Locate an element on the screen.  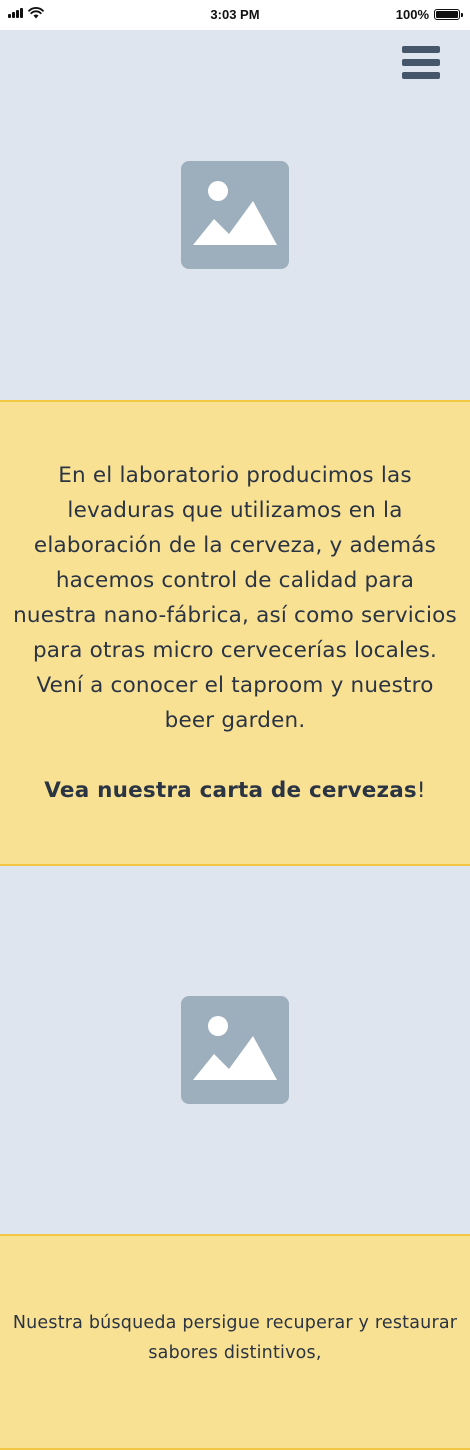
battery-icon is located at coordinates (448, 14).